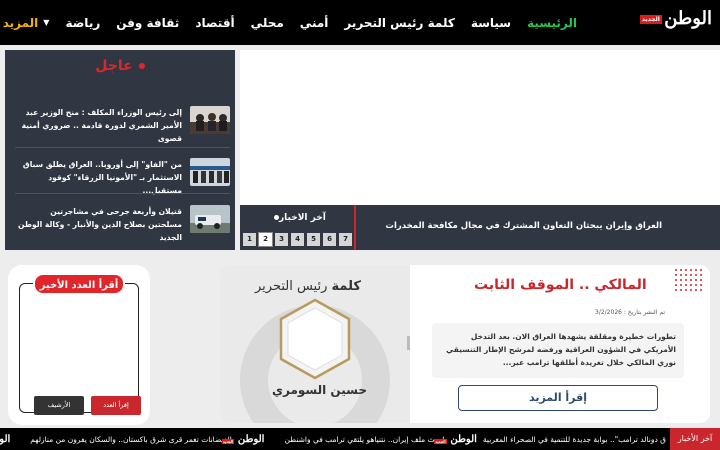  I want to click on live-dot-icon, so click(141, 66).